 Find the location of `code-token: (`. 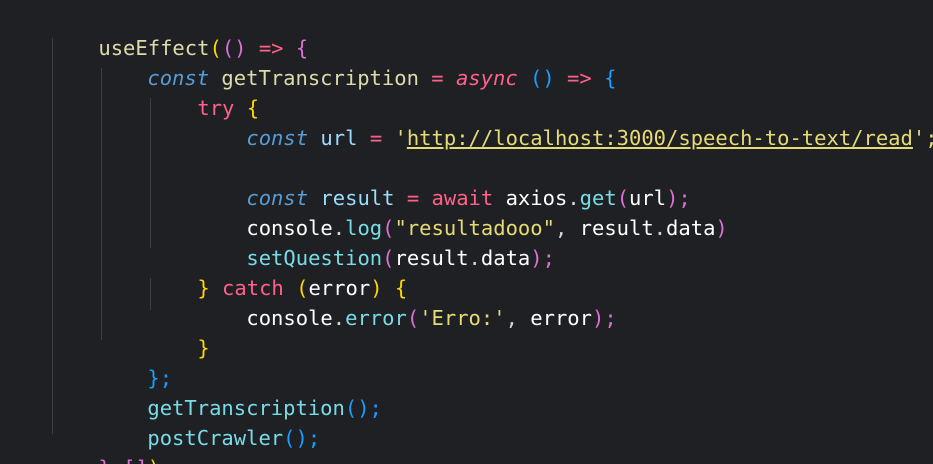

code-token: ( is located at coordinates (413, 318).